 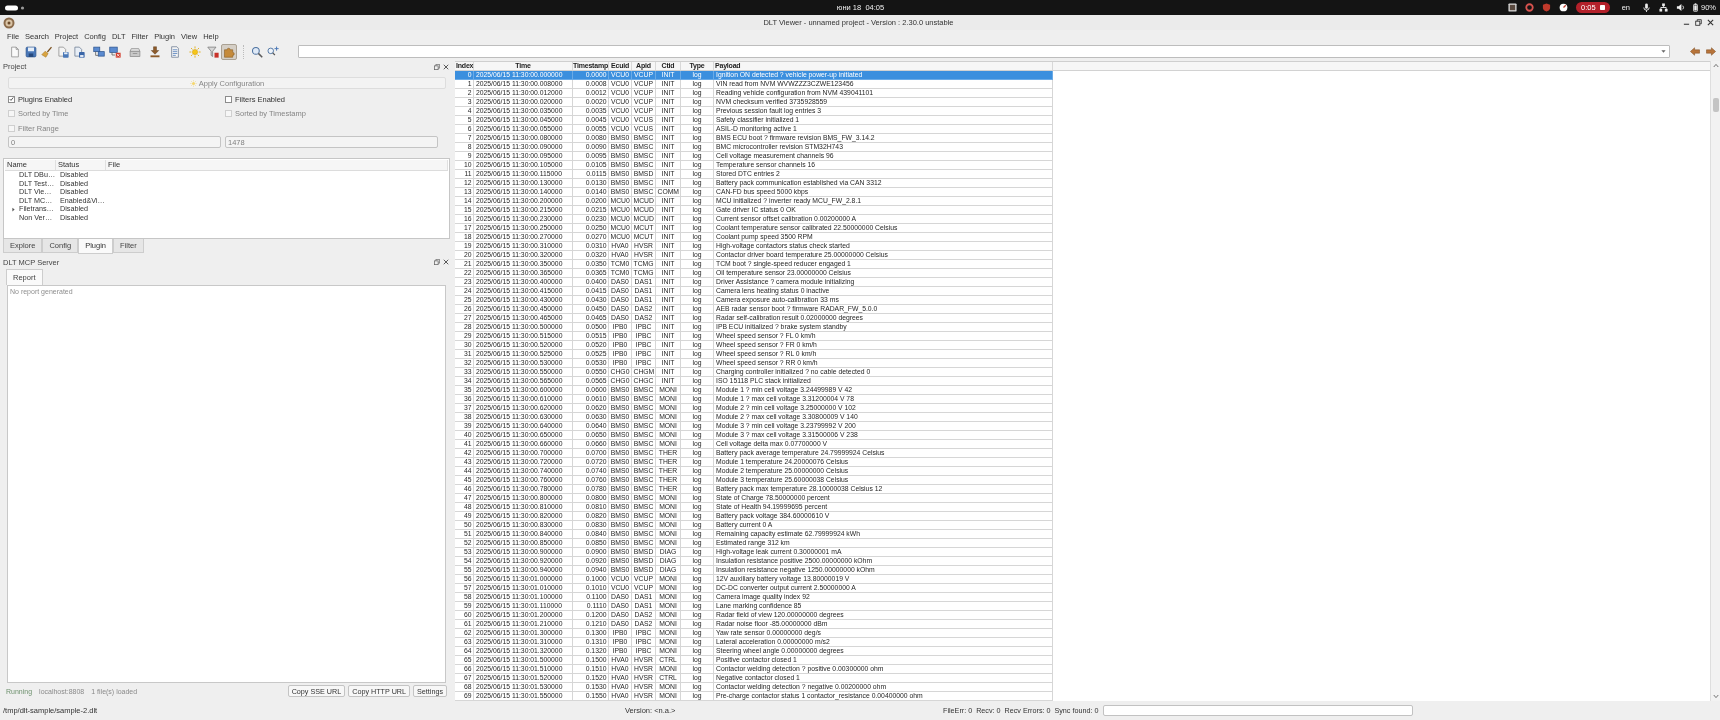 I want to click on app-logo-icon, so click(x=9, y=22).